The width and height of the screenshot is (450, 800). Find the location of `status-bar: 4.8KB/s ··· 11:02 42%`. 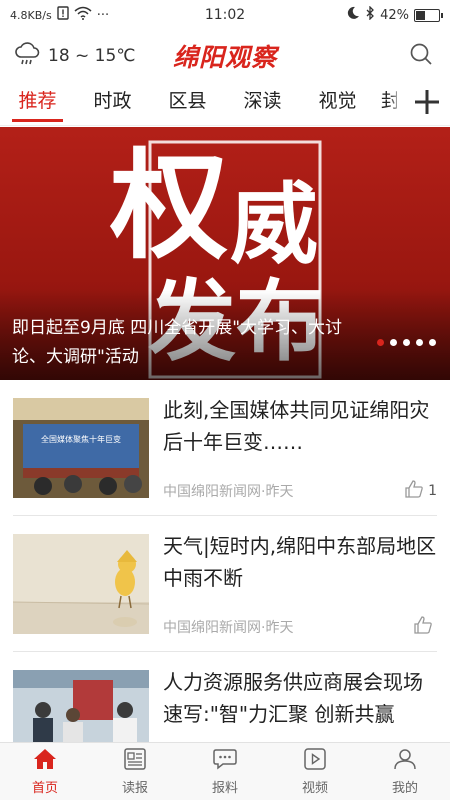

status-bar: 4.8KB/s ··· 11:02 42% is located at coordinates (225, 15).